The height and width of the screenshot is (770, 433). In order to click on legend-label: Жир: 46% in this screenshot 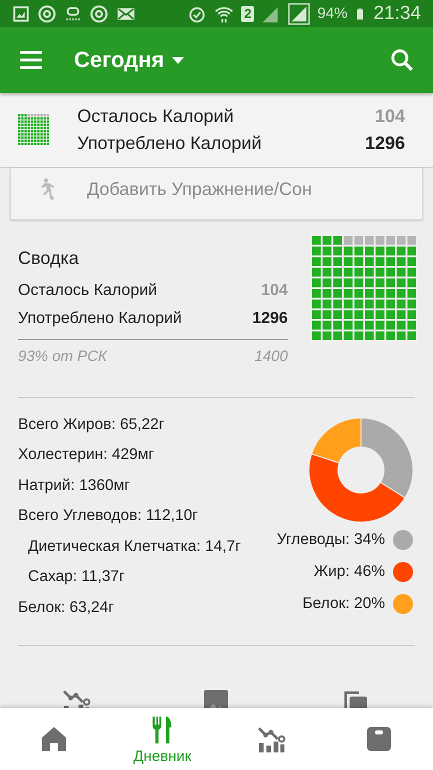, I will do `click(349, 571)`.